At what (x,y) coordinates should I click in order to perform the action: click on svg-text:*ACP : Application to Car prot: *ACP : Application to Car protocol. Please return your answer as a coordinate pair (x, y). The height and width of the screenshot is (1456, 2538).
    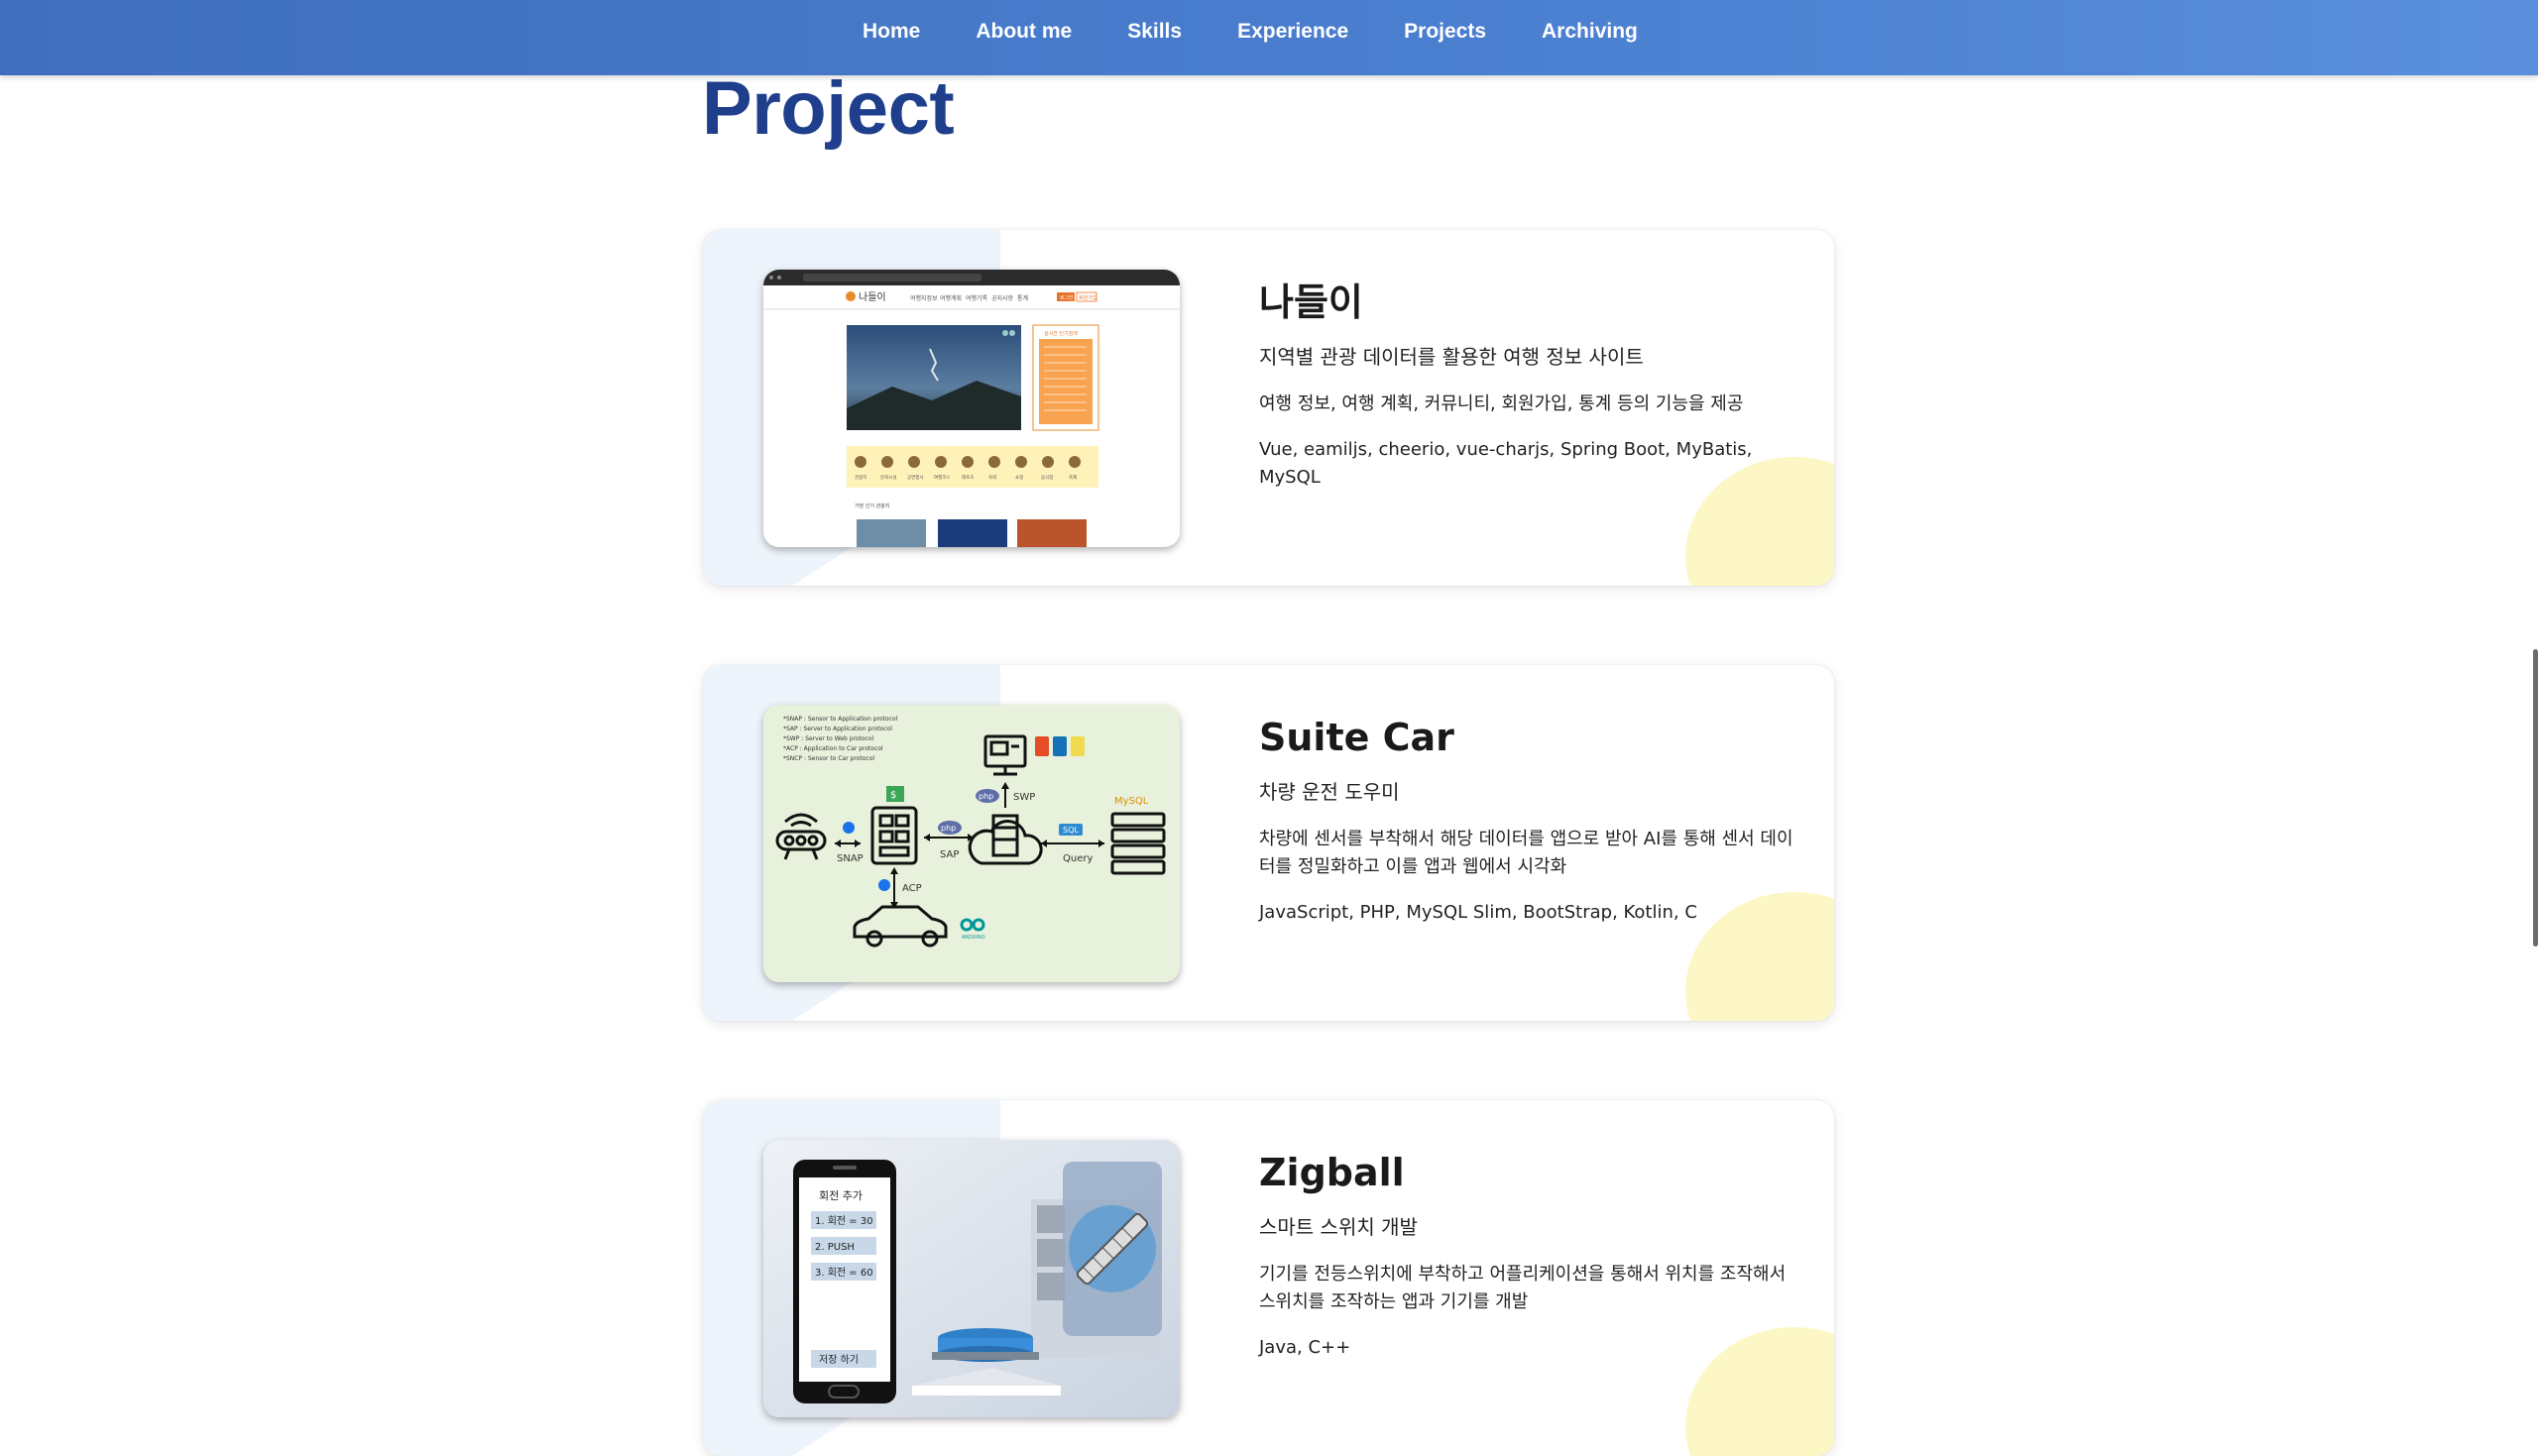
    Looking at the image, I should click on (833, 748).